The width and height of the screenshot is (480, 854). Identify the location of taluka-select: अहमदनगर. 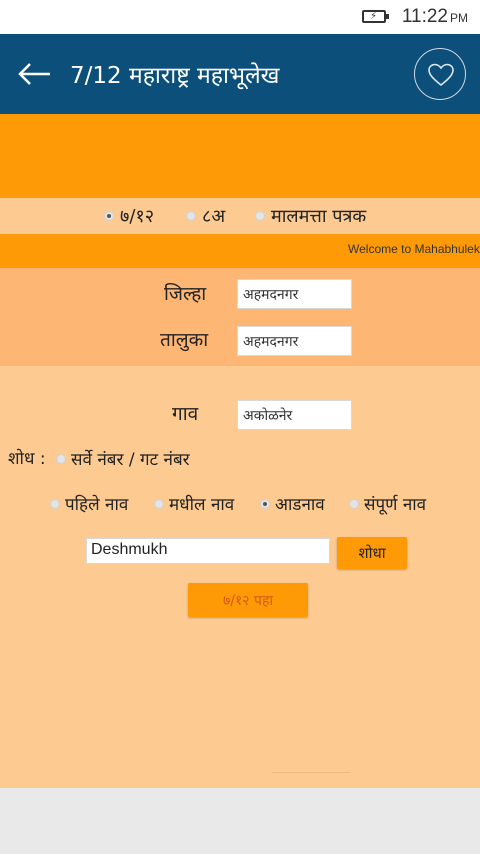
(294, 341).